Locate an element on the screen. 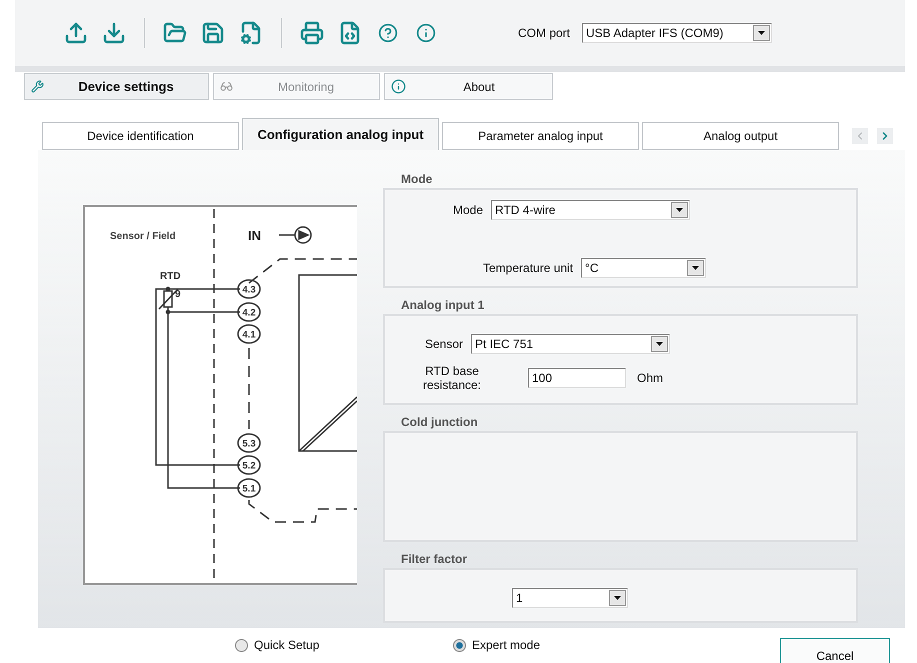 This screenshot has width=917, height=663. terminal-label: 4.2 is located at coordinates (249, 313).